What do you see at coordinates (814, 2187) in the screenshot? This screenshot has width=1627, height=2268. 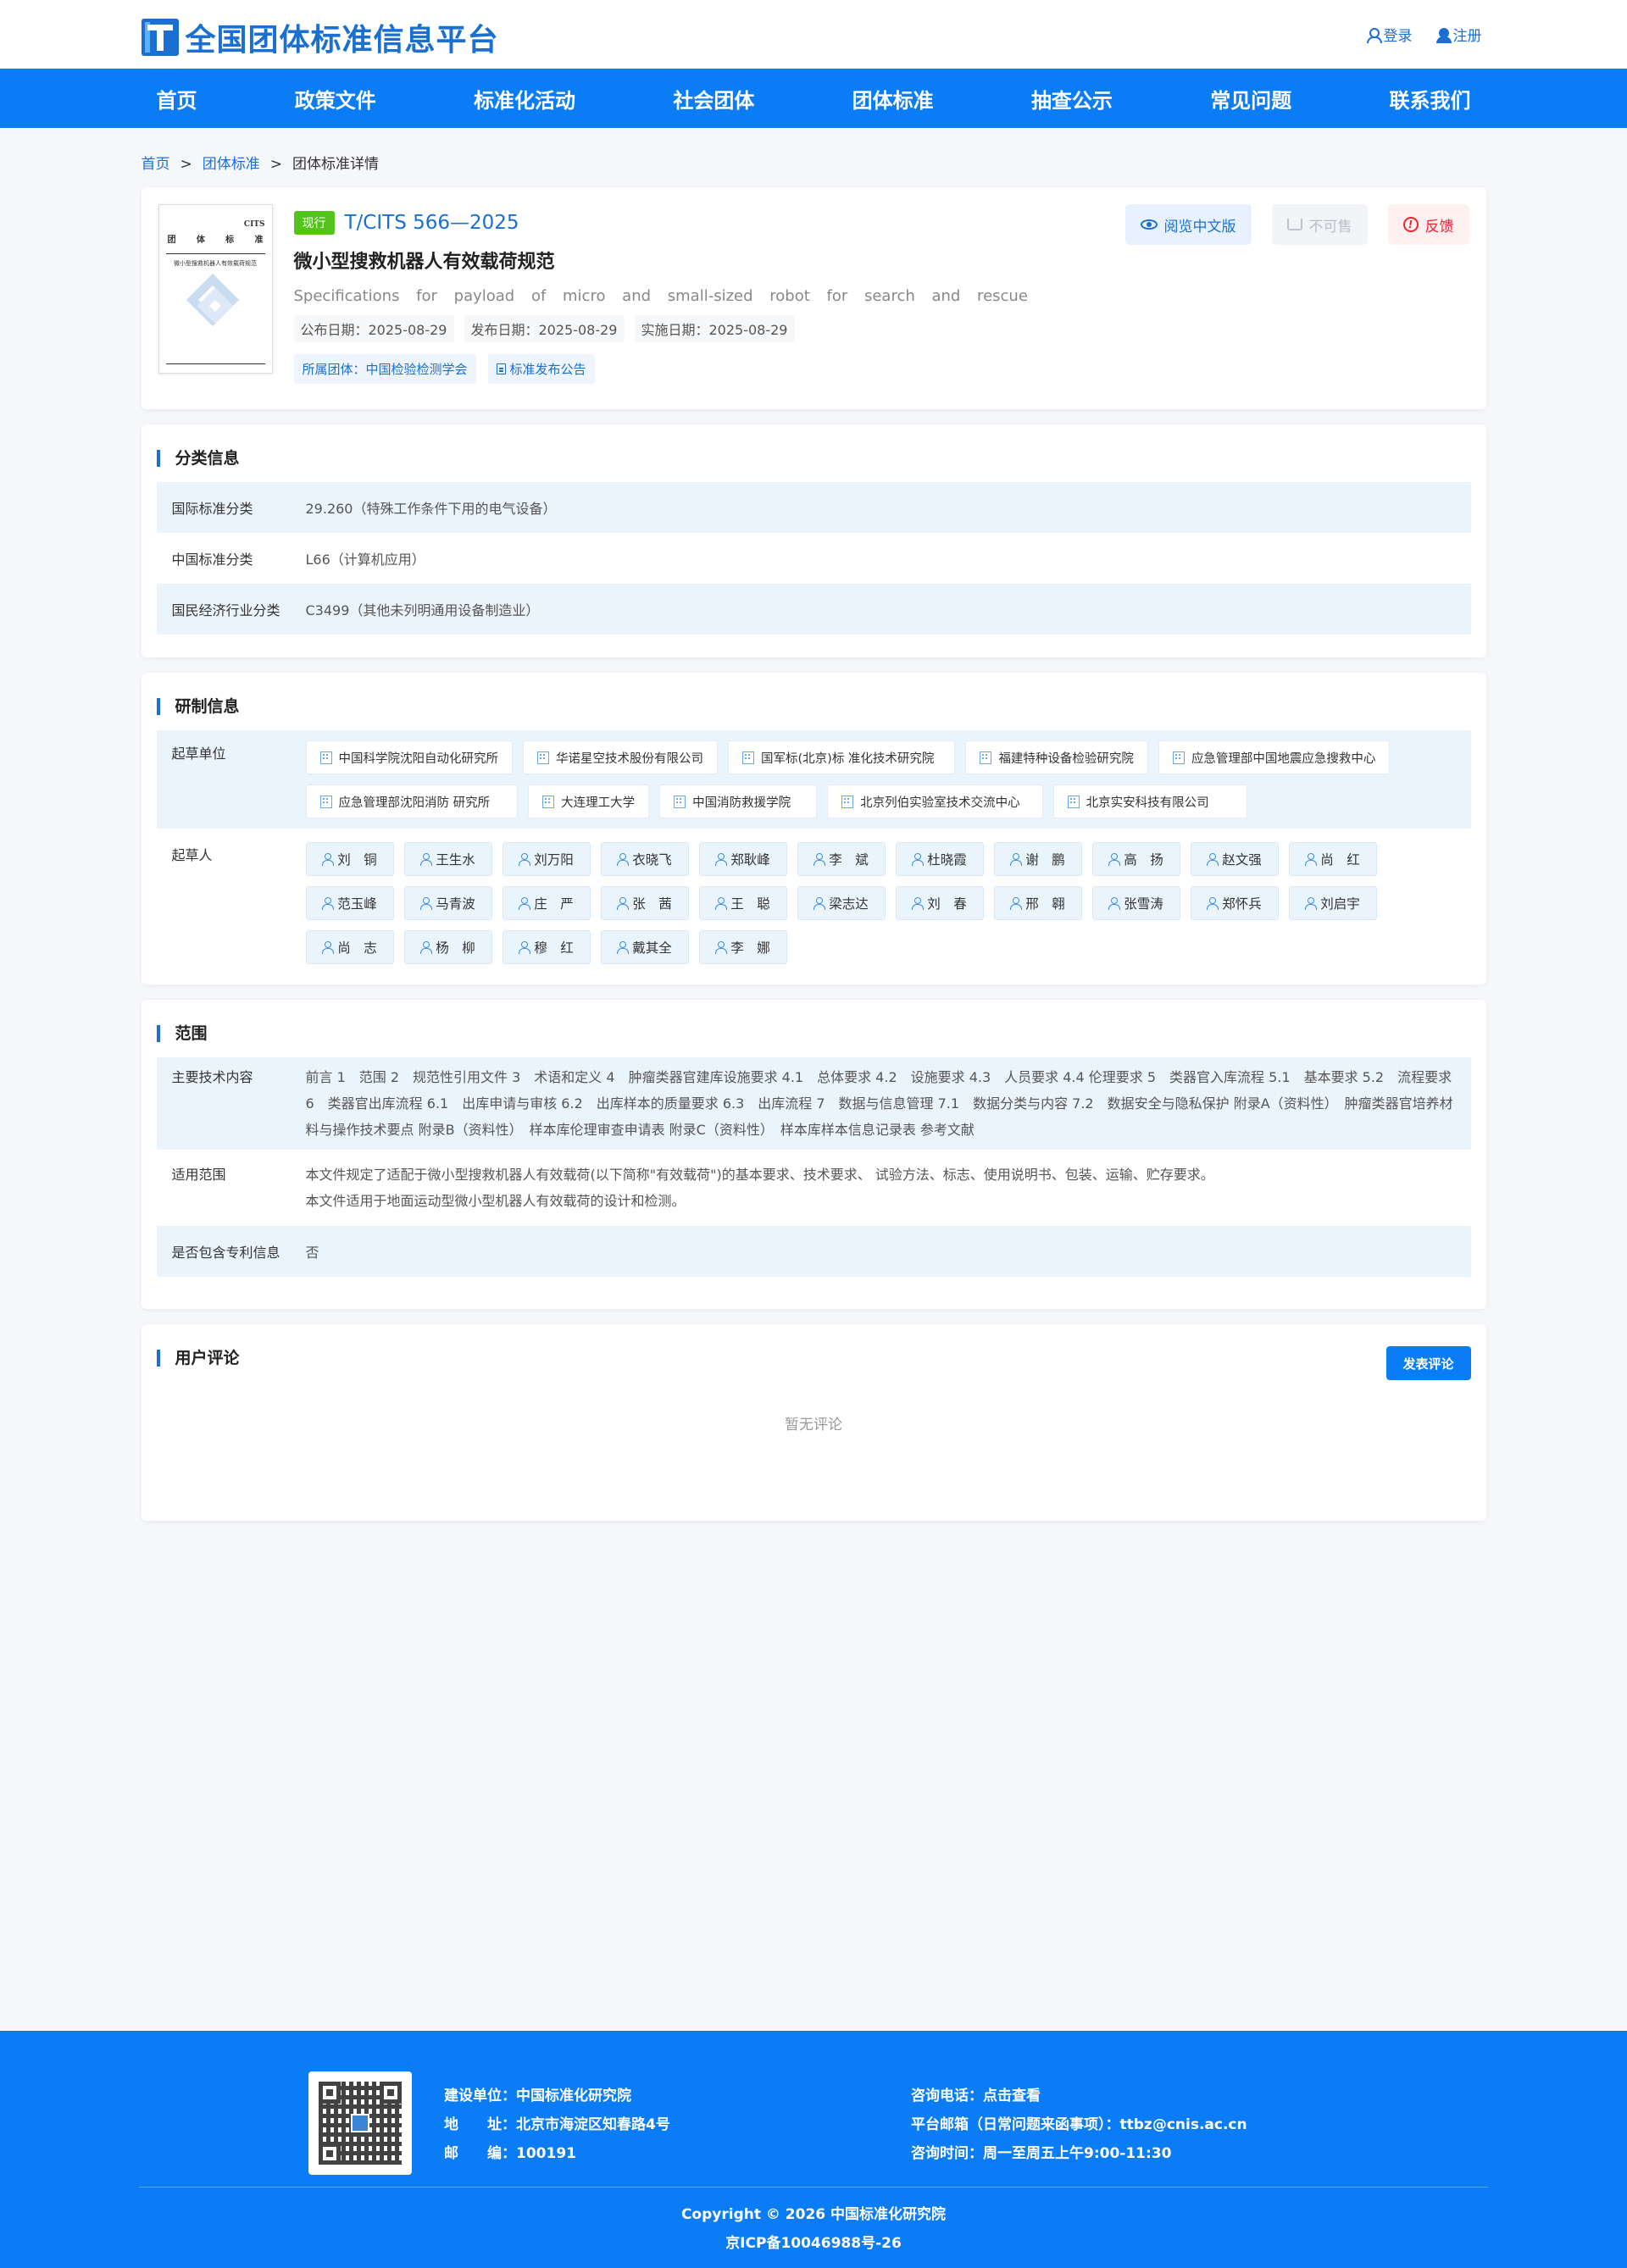 I see `footer-divider` at bounding box center [814, 2187].